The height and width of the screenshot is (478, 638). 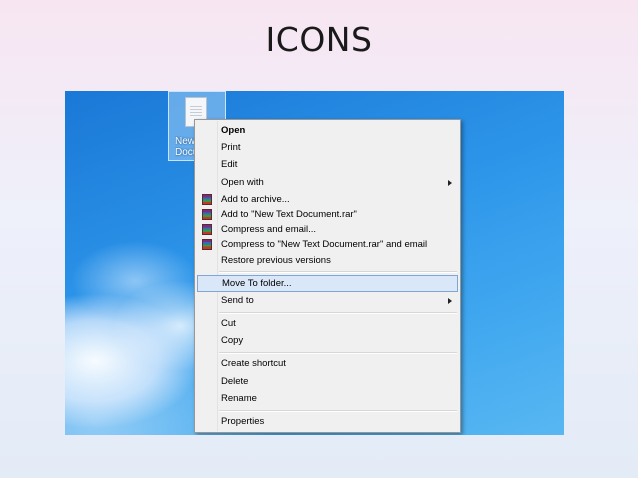 What do you see at coordinates (242, 182) in the screenshot?
I see `menu-item-label: Open with` at bounding box center [242, 182].